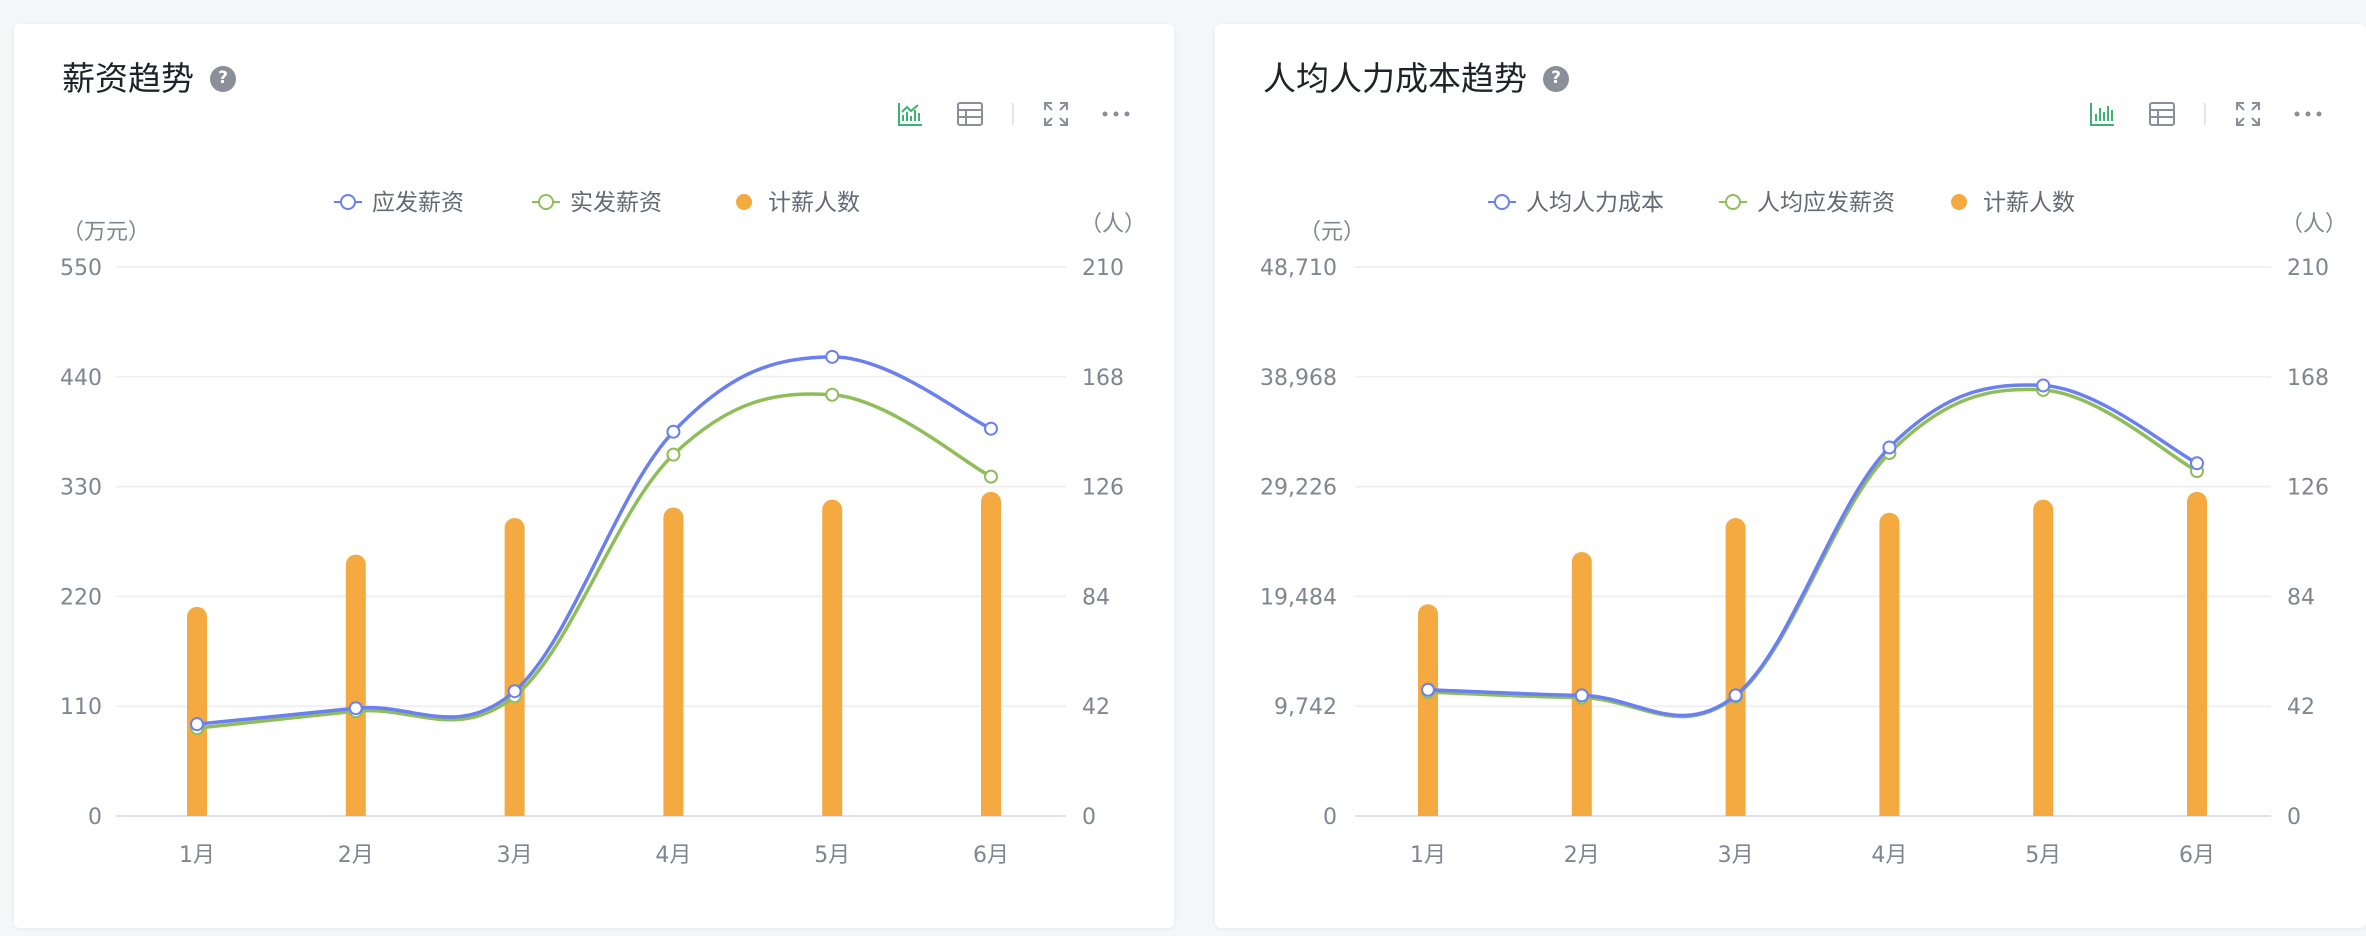 The width and height of the screenshot is (2366, 936). I want to click on line-应发薪资, so click(594, 540).